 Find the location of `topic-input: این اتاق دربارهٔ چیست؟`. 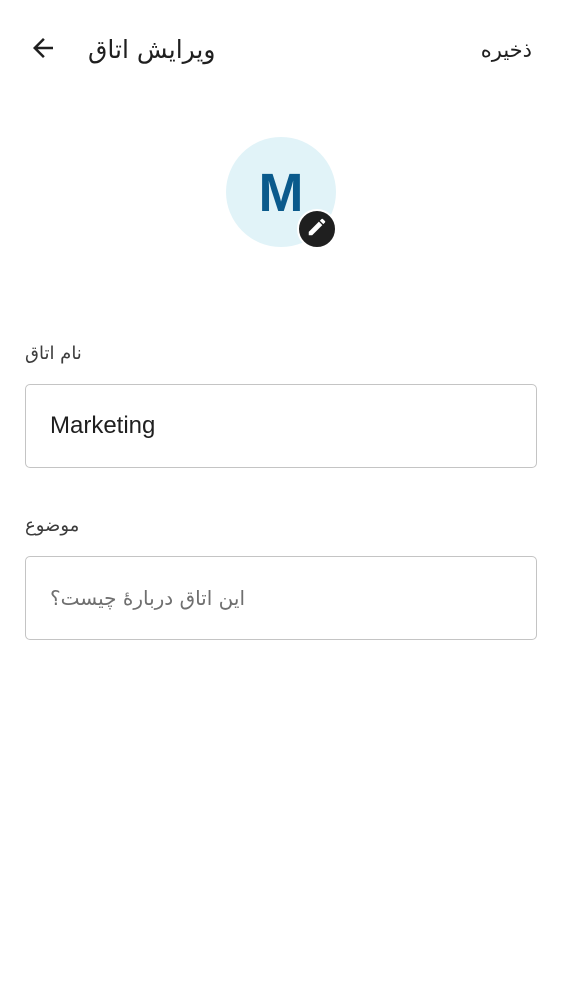

topic-input: این اتاق دربارهٔ چیست؟ is located at coordinates (281, 598).